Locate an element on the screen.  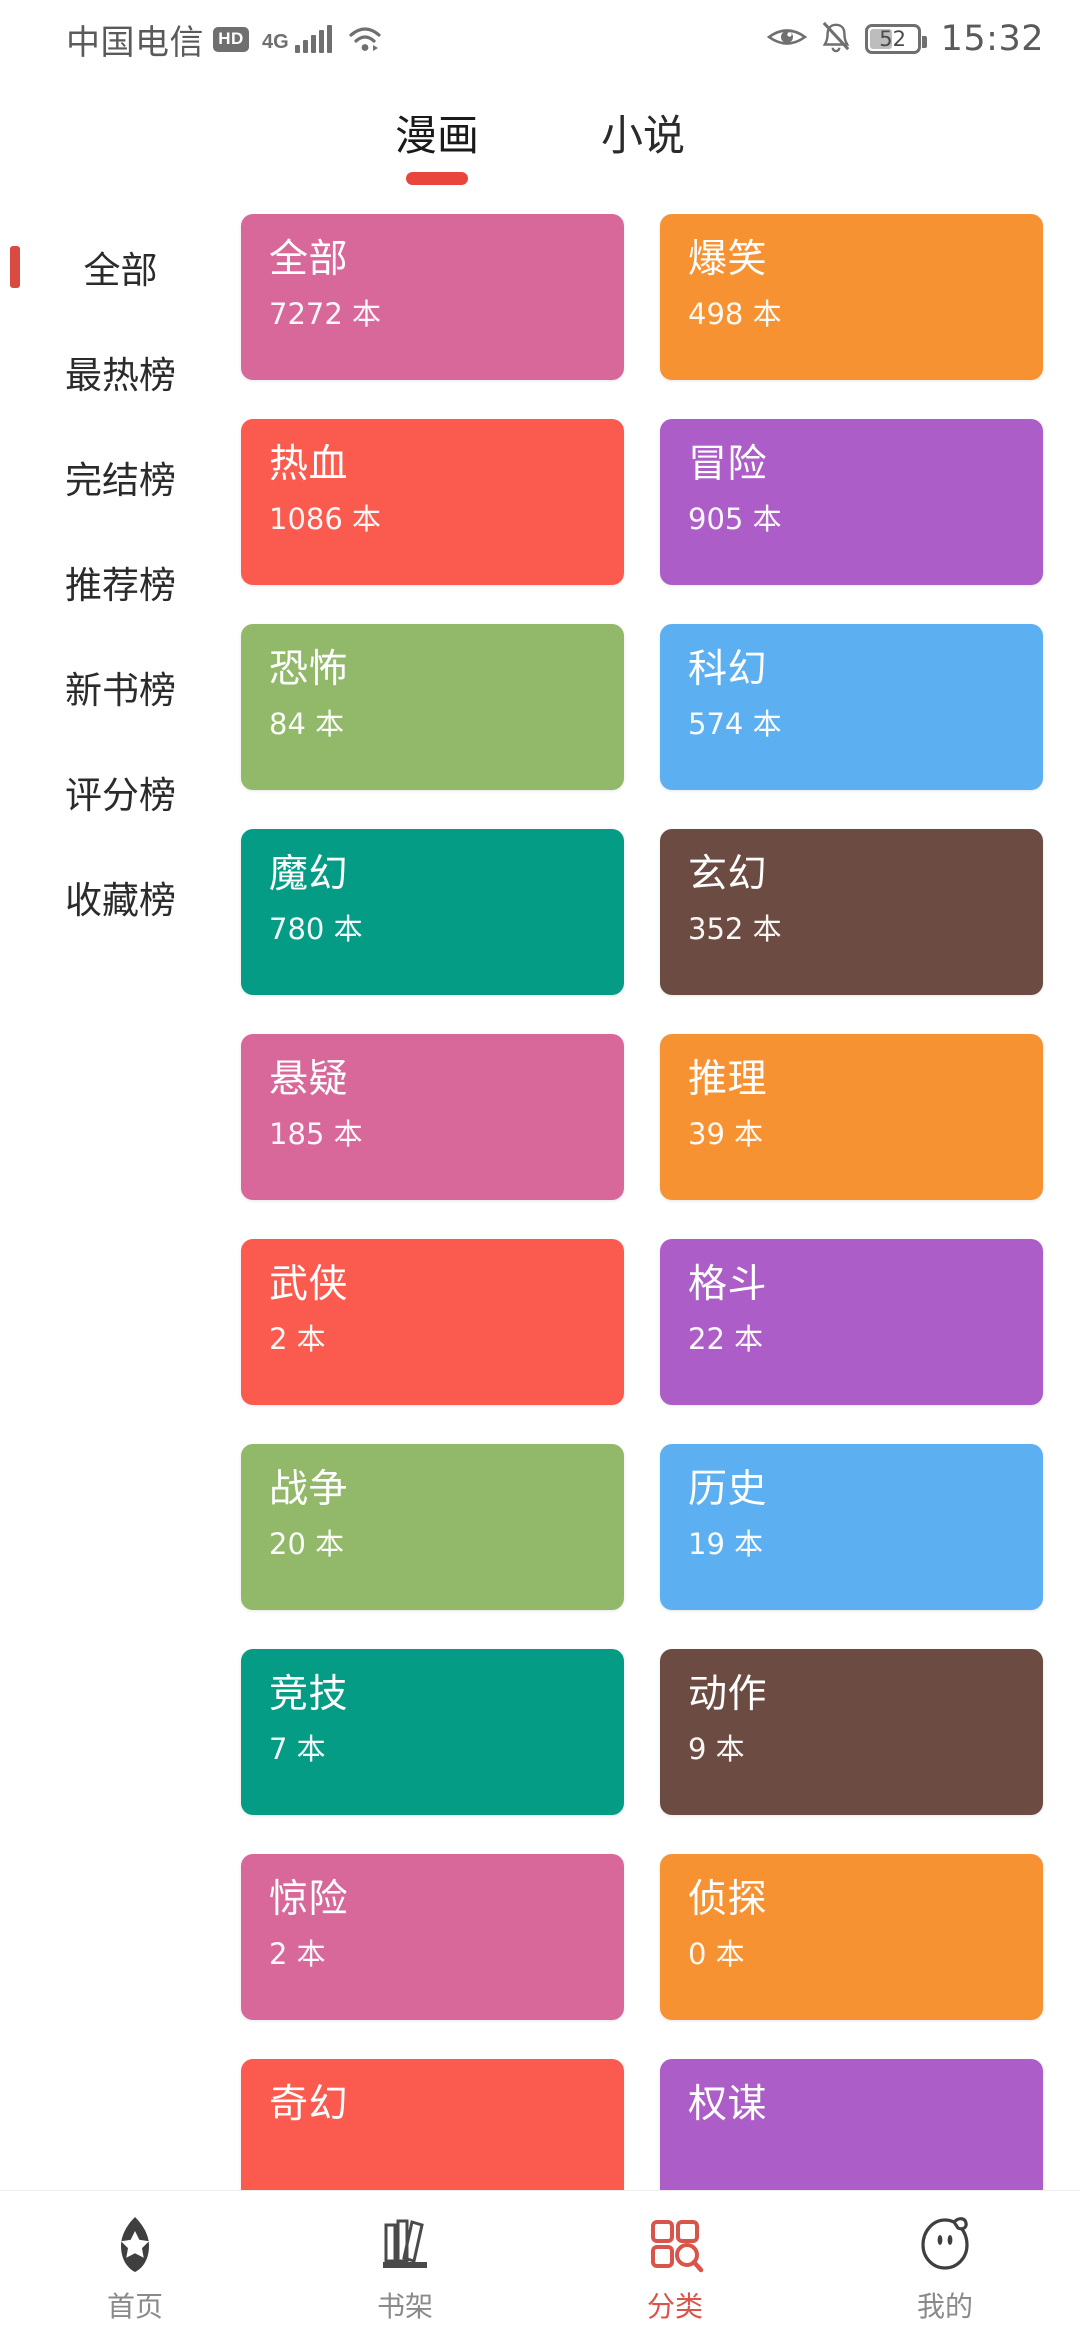
network-type-label: 4G is located at coordinates (275, 41).